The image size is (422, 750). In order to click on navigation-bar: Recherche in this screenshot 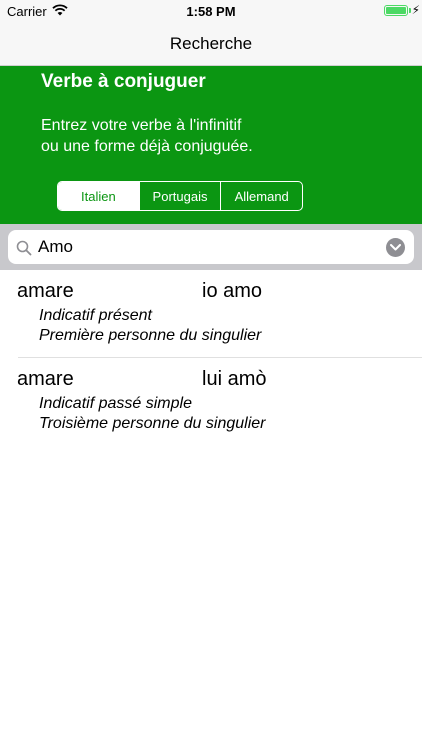, I will do `click(211, 44)`.